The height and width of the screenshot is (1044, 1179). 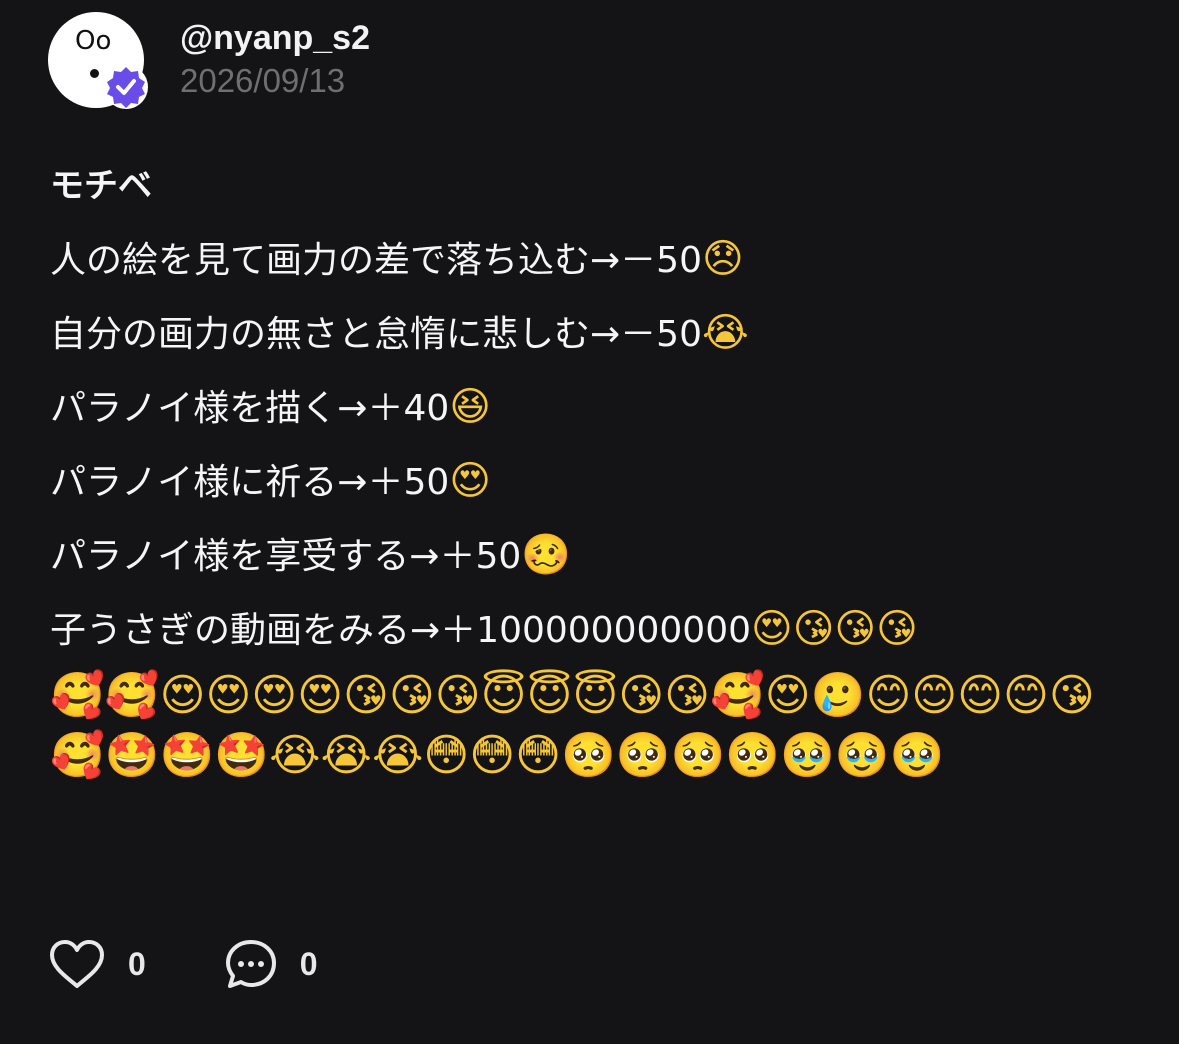 I want to click on post-line: パラノイ様を享受する→＋50🥴, so click(x=595, y=555).